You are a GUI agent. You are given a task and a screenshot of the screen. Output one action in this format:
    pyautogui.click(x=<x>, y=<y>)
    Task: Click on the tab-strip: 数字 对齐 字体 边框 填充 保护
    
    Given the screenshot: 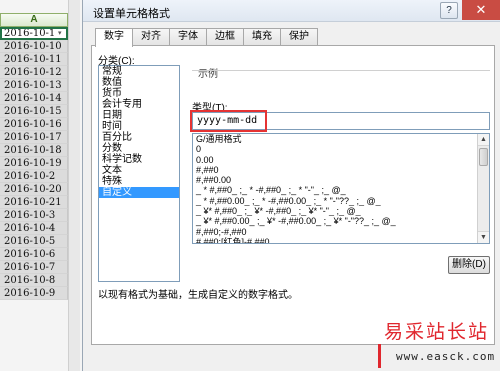 What is the action you would take?
    pyautogui.click(x=206, y=37)
    